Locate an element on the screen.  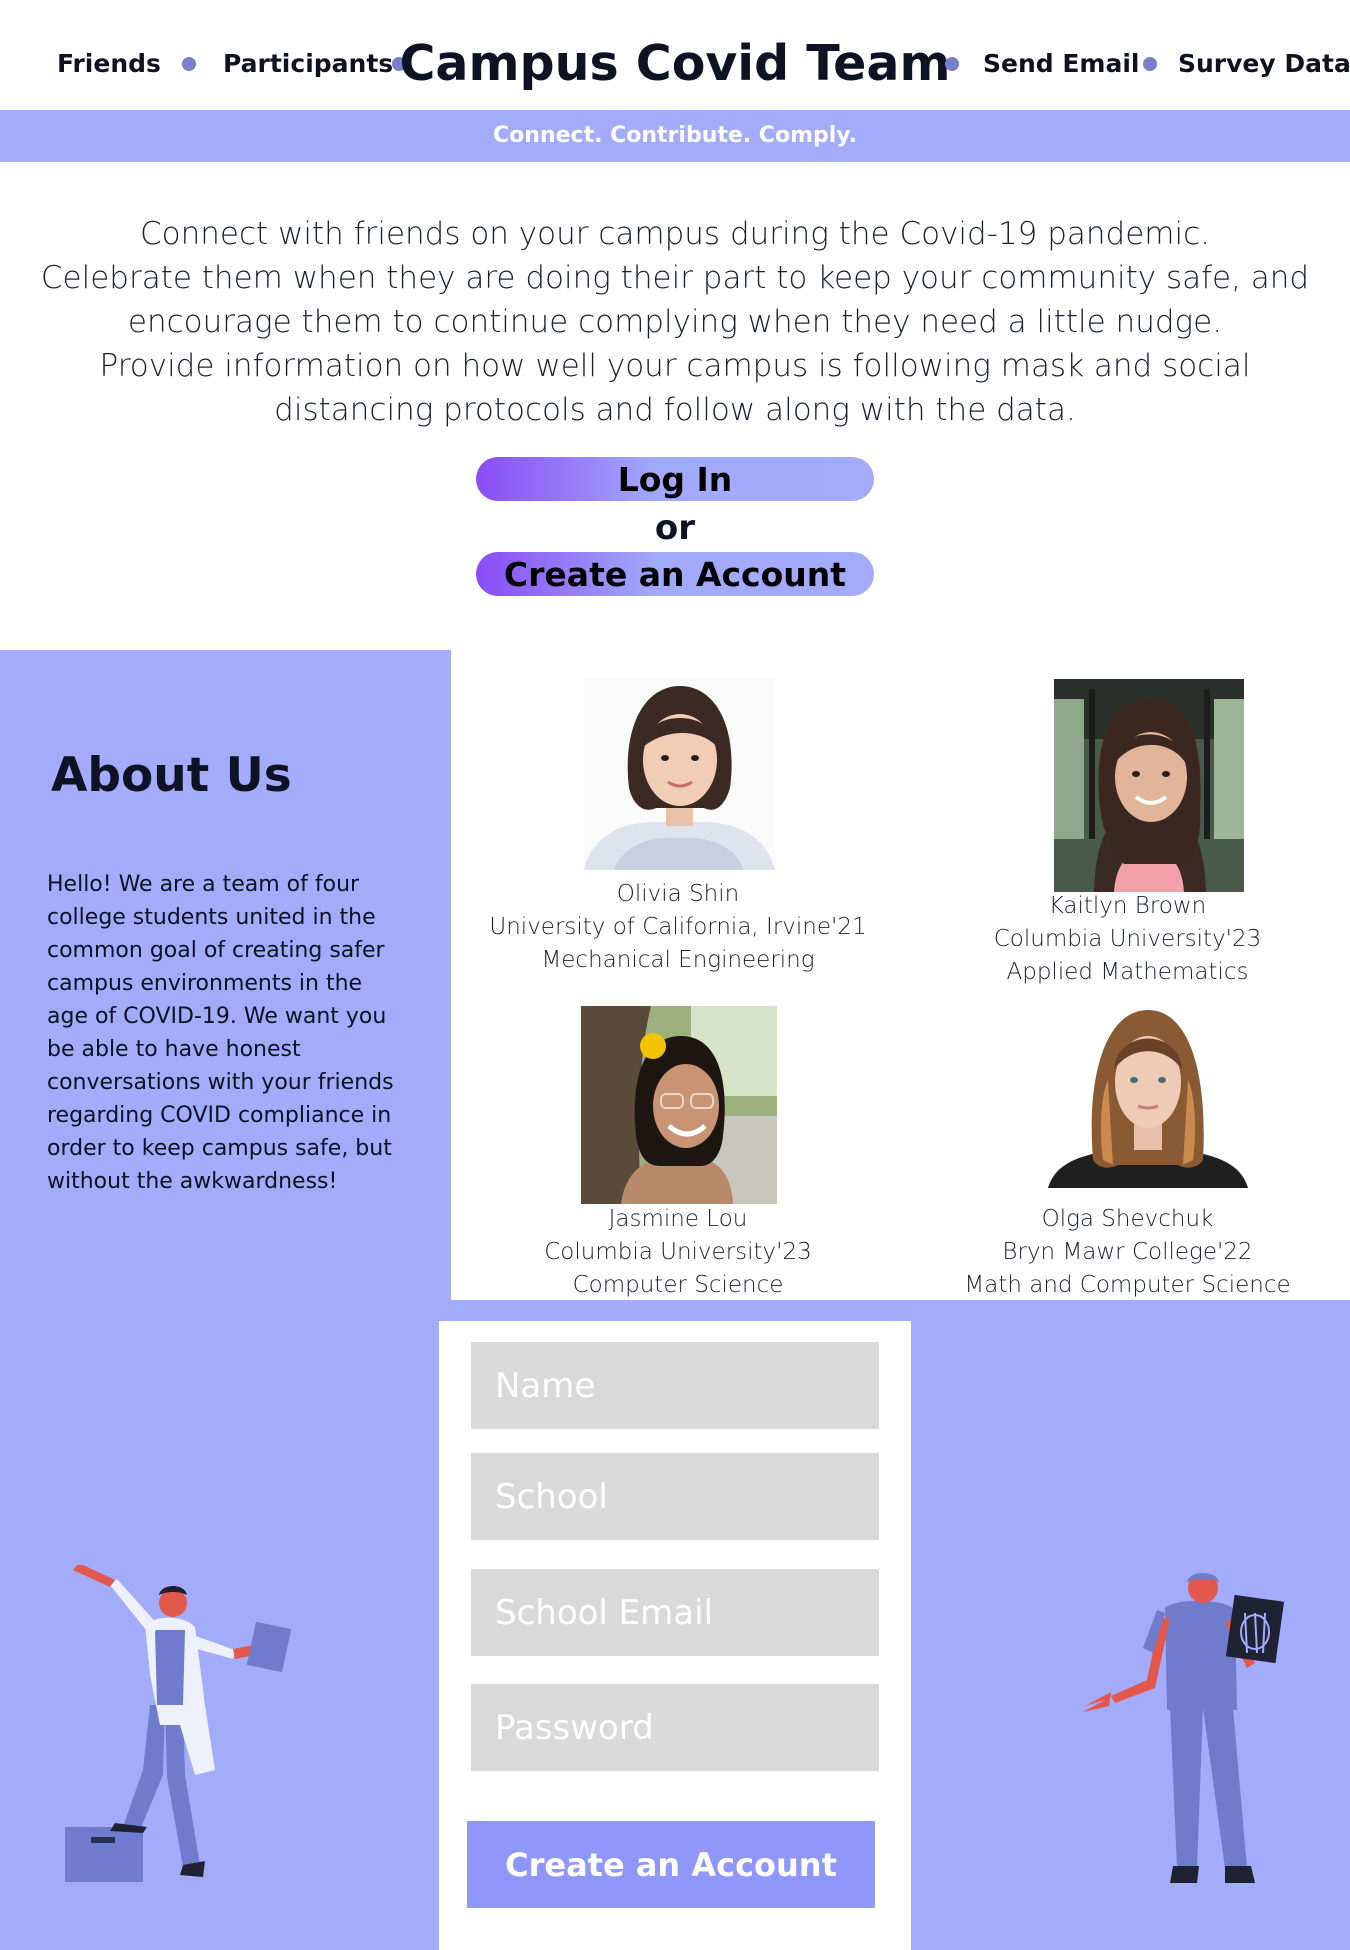
nav-link-send-email: Send Email is located at coordinates (1061, 64).